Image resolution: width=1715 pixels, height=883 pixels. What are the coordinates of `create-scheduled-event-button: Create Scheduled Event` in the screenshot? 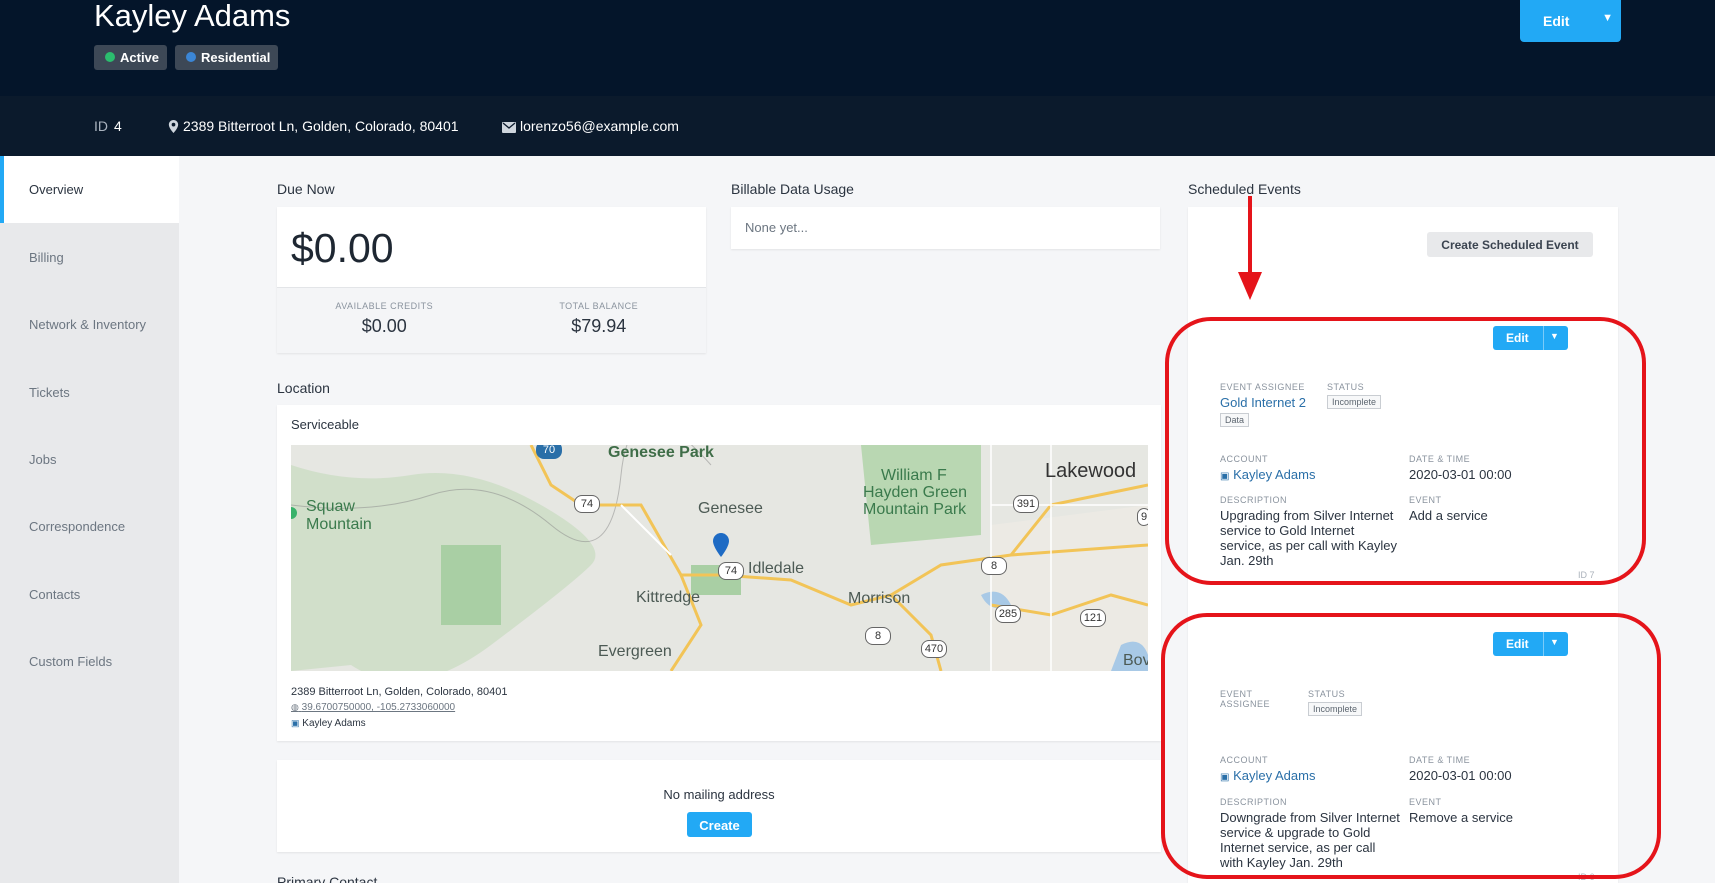 It's located at (1510, 244).